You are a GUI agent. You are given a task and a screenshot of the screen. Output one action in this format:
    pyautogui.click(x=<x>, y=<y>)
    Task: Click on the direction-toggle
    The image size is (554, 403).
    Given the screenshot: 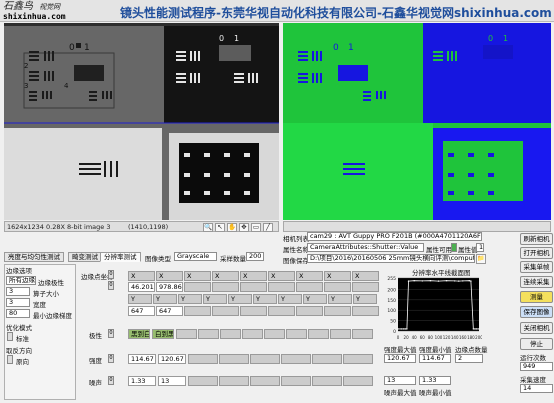 What is the action you would take?
    pyautogui.click(x=10, y=359)
    